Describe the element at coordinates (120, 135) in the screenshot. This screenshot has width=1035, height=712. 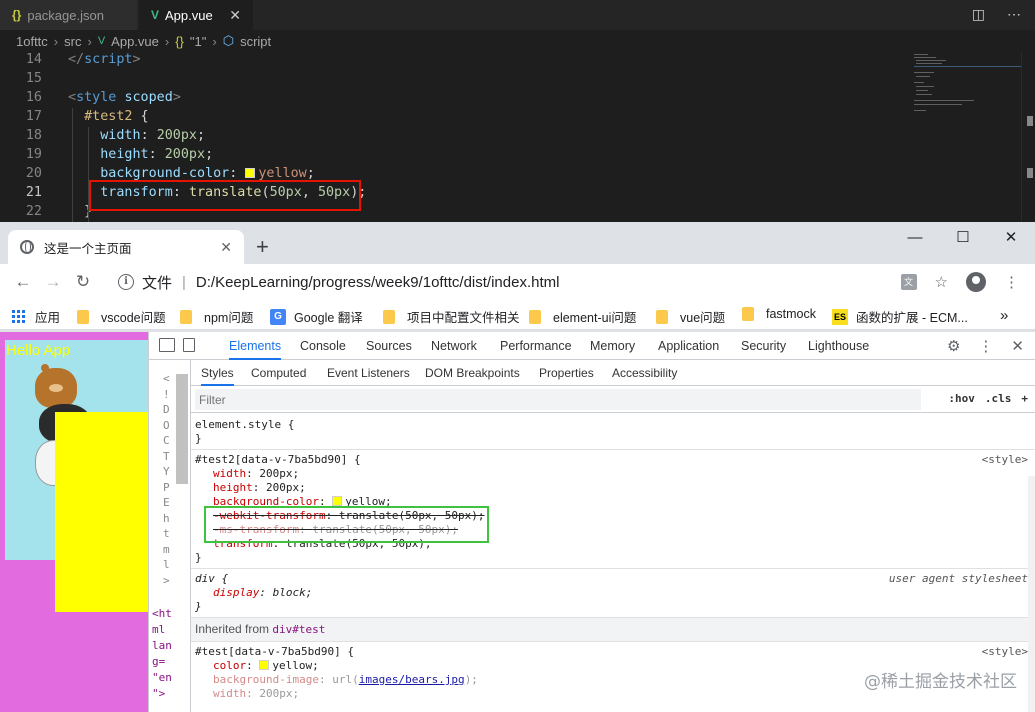
I see `code-token: width` at that location.